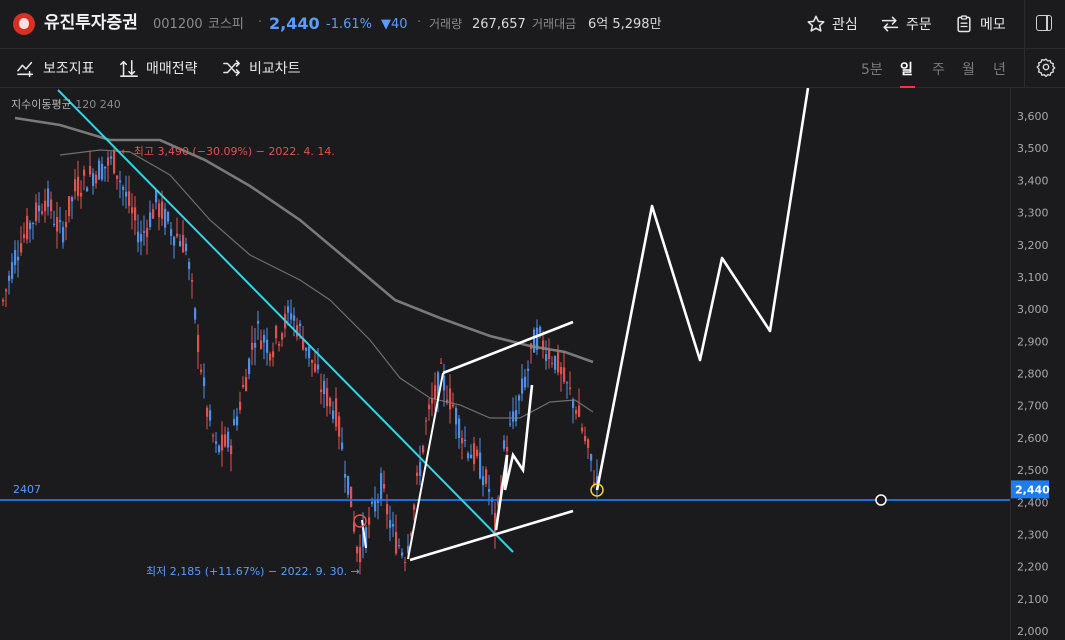 This screenshot has width=1065, height=640. I want to click on indicator-button: 보조지표, so click(55, 68).